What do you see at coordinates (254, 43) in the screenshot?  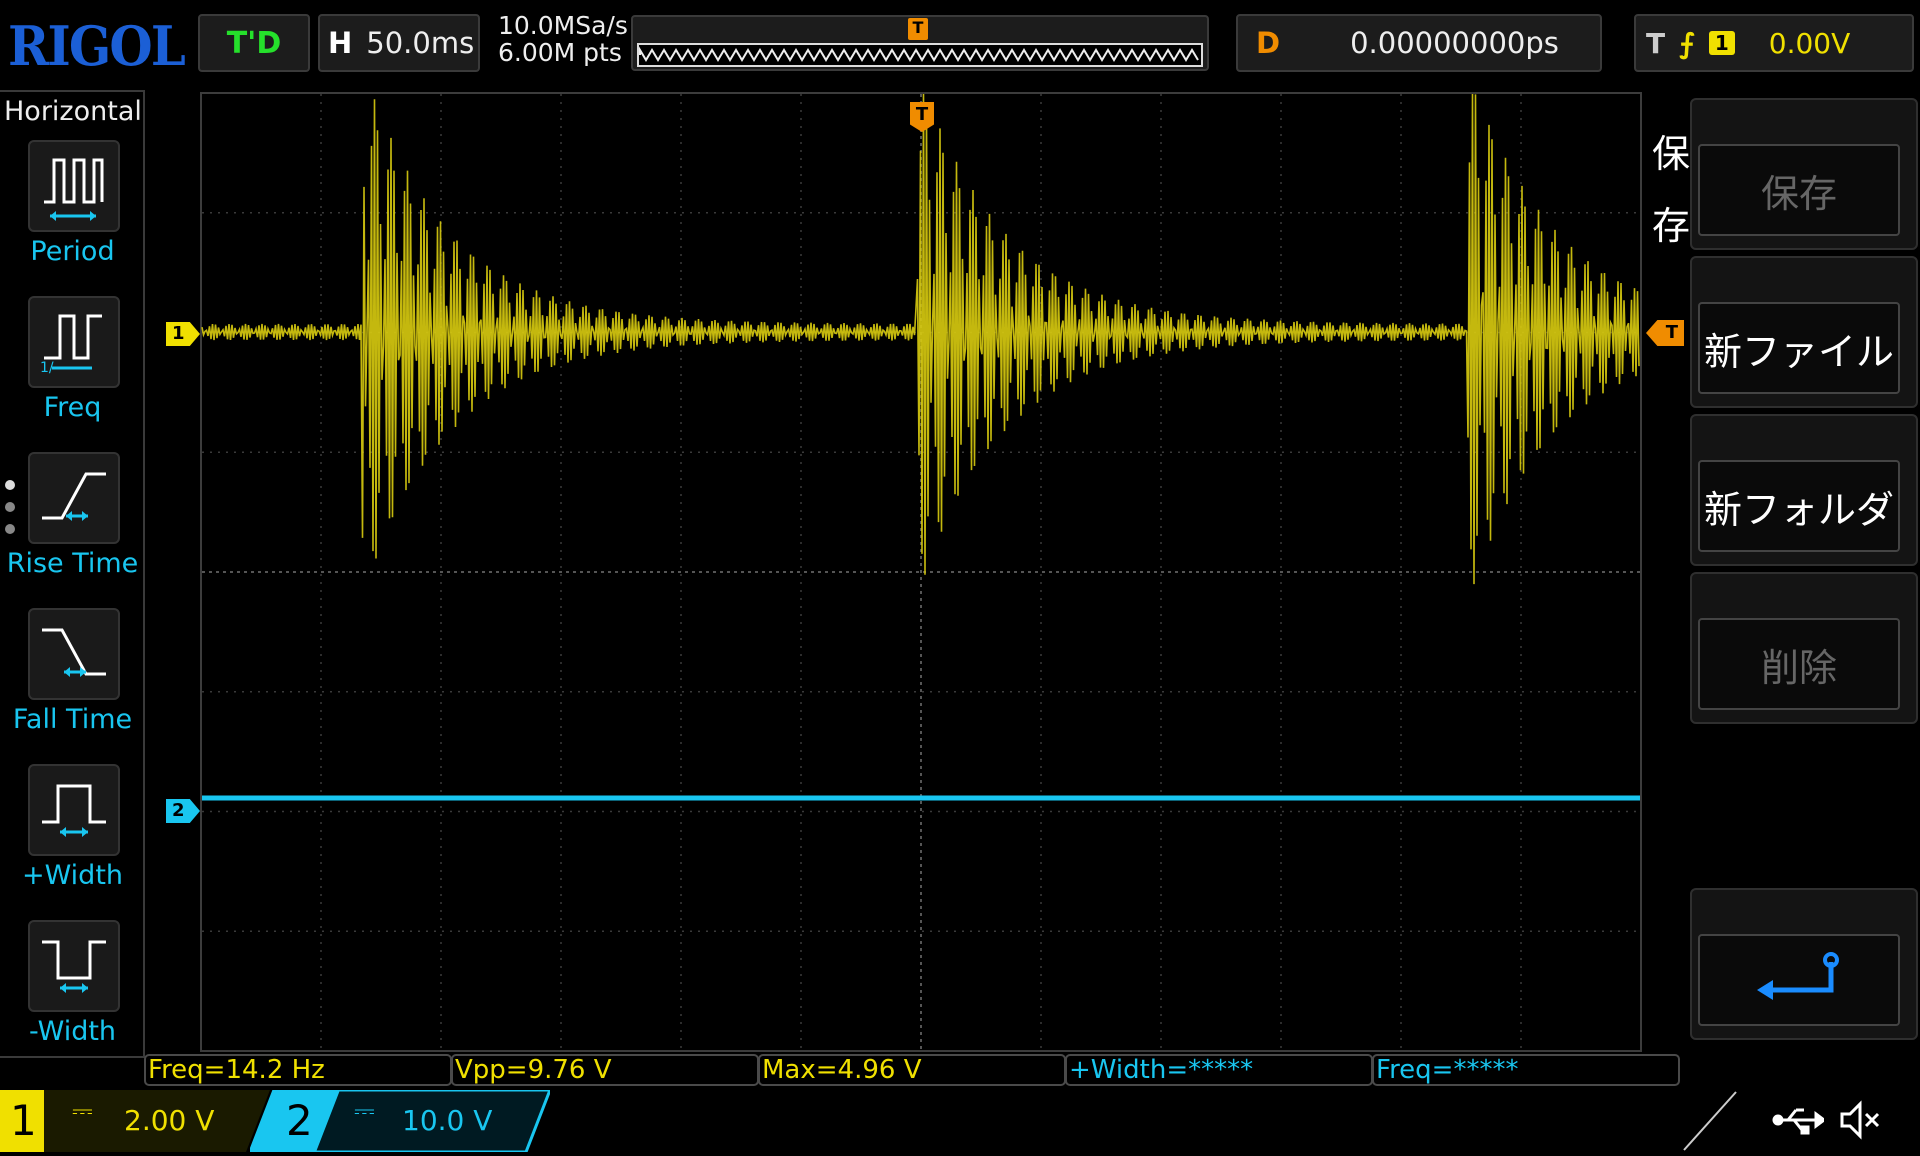 I see `run-state-indicator: T'D` at bounding box center [254, 43].